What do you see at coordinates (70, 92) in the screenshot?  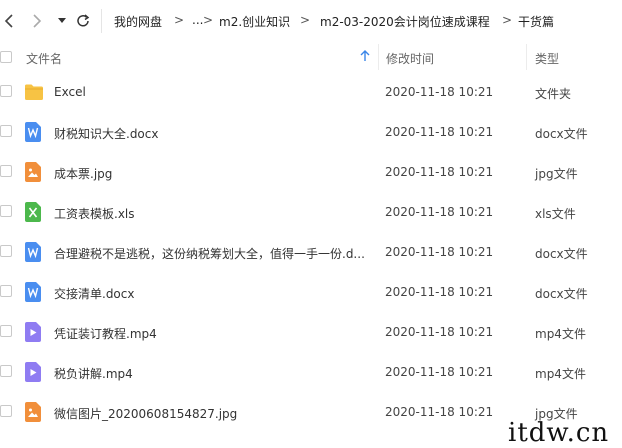 I see `file-name: Excel` at bounding box center [70, 92].